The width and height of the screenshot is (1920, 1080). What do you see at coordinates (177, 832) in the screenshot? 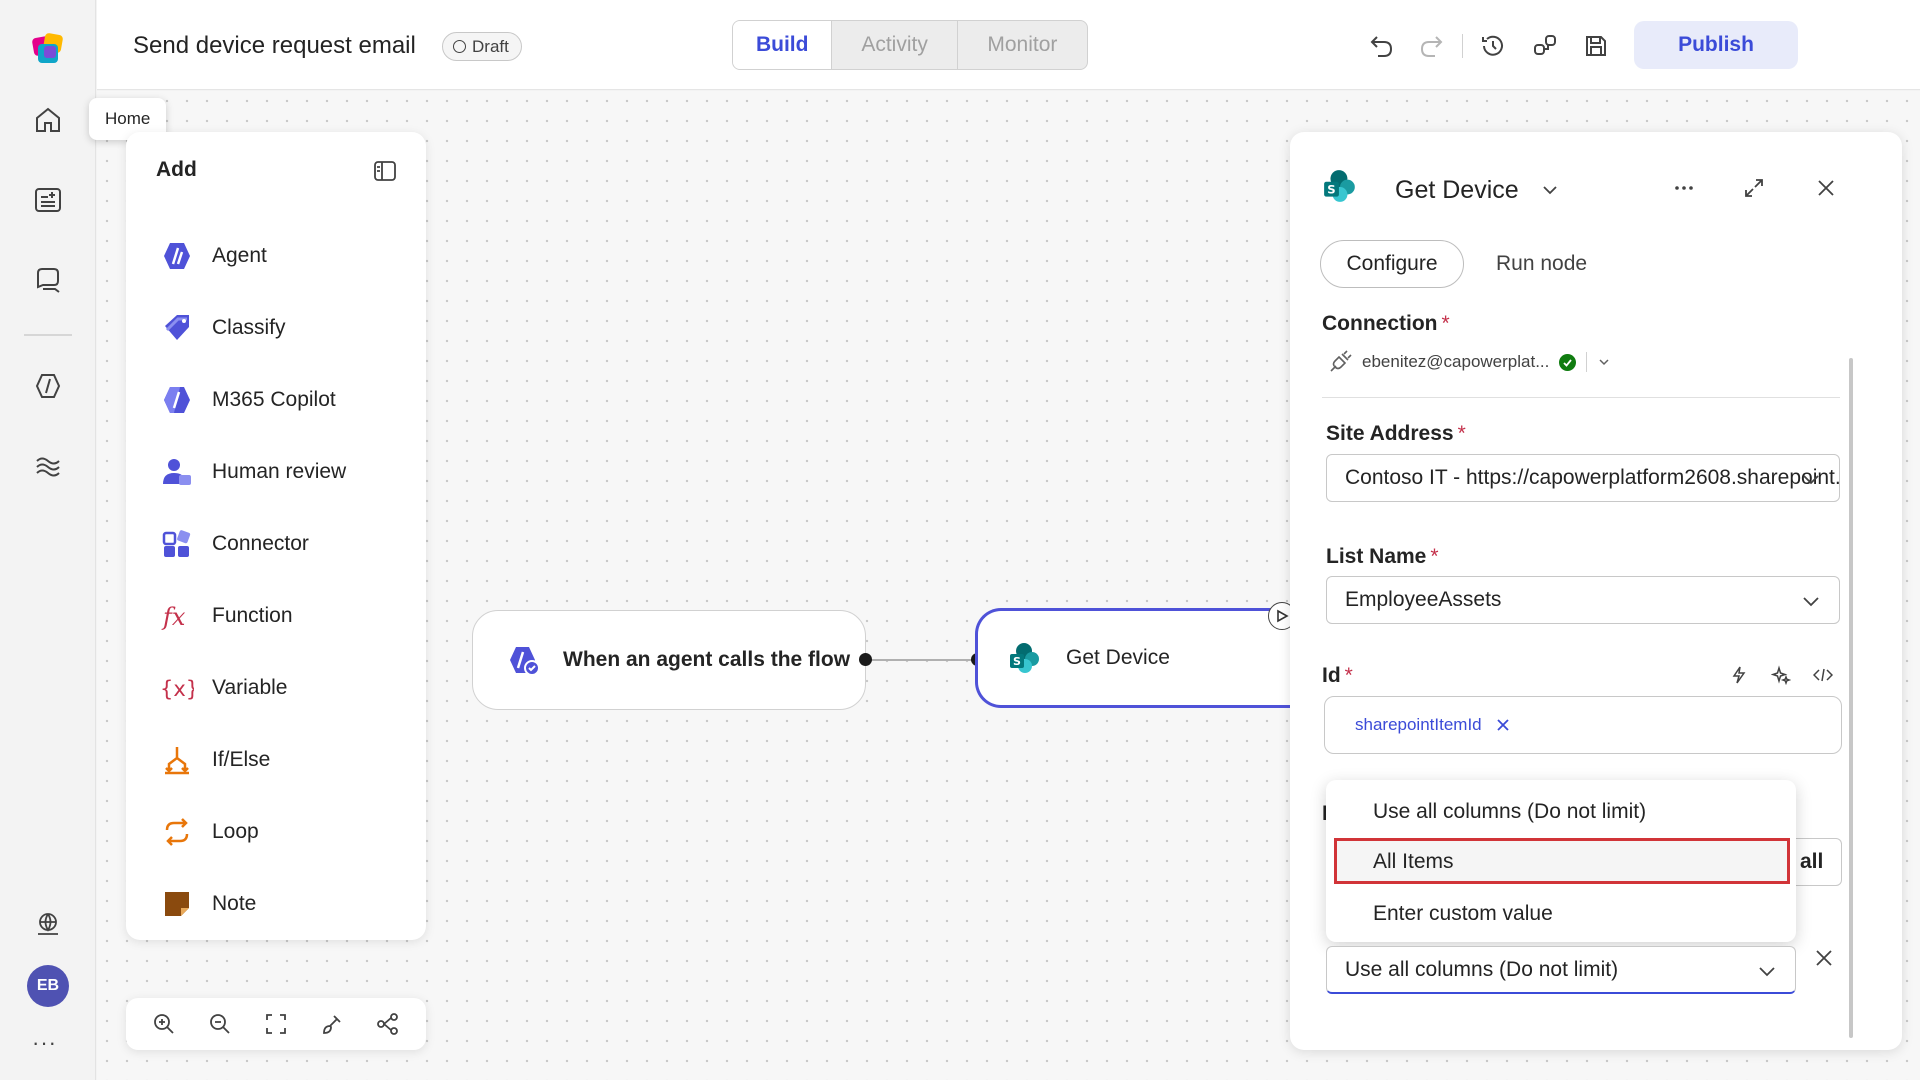
I see `loop-icon` at bounding box center [177, 832].